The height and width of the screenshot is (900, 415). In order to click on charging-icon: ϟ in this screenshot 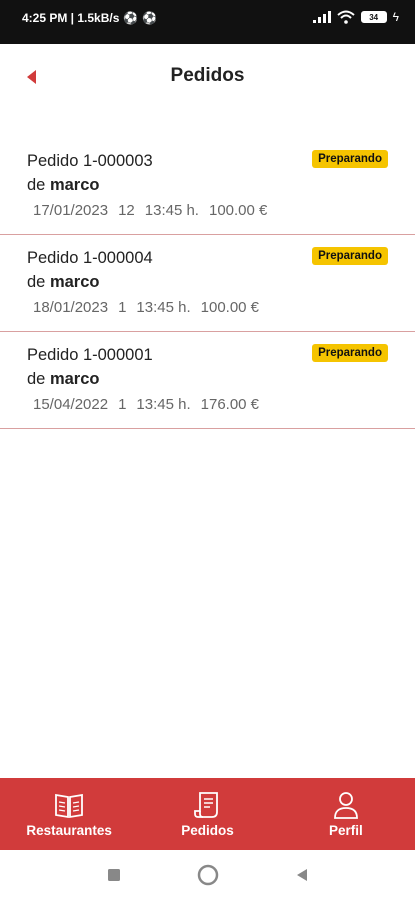, I will do `click(395, 17)`.